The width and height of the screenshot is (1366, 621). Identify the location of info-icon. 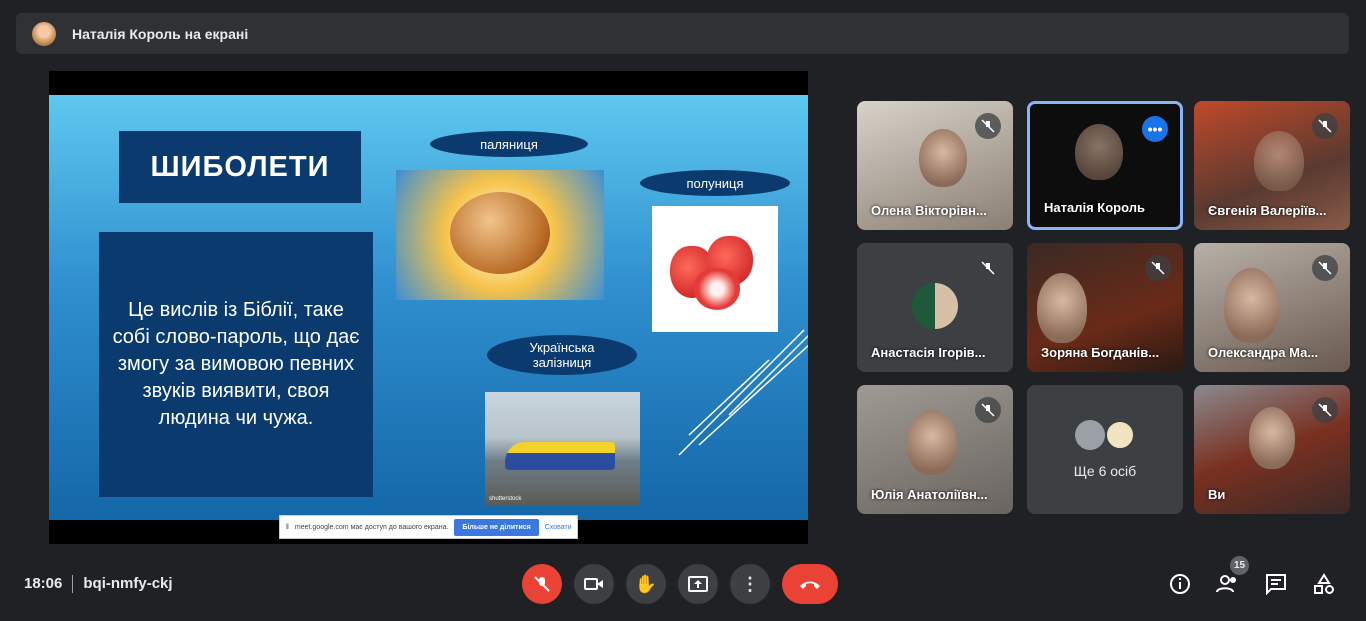
(1180, 584).